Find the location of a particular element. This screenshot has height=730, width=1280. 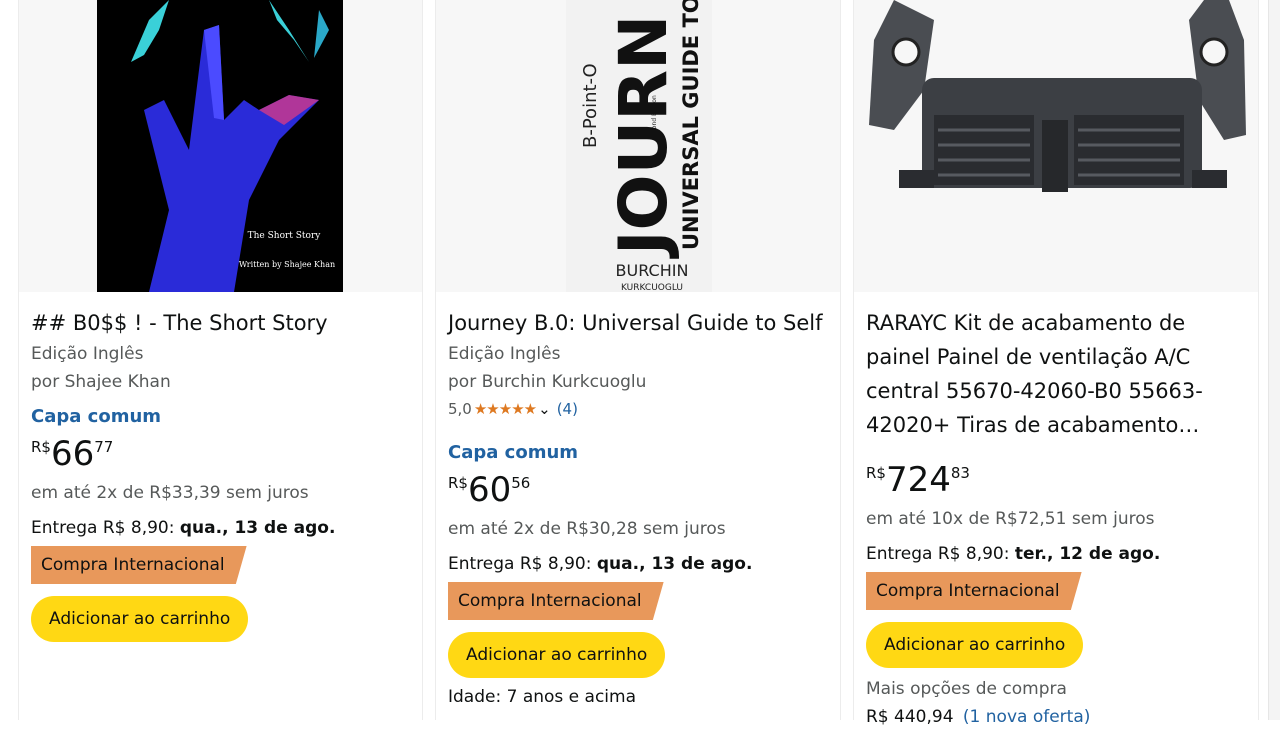

star-rating-icon: ★★★★★ is located at coordinates (505, 409).